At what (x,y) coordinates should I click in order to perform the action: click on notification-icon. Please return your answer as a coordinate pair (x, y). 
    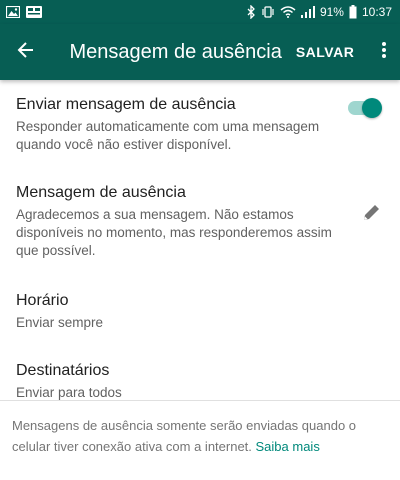
    Looking at the image, I should click on (34, 12).